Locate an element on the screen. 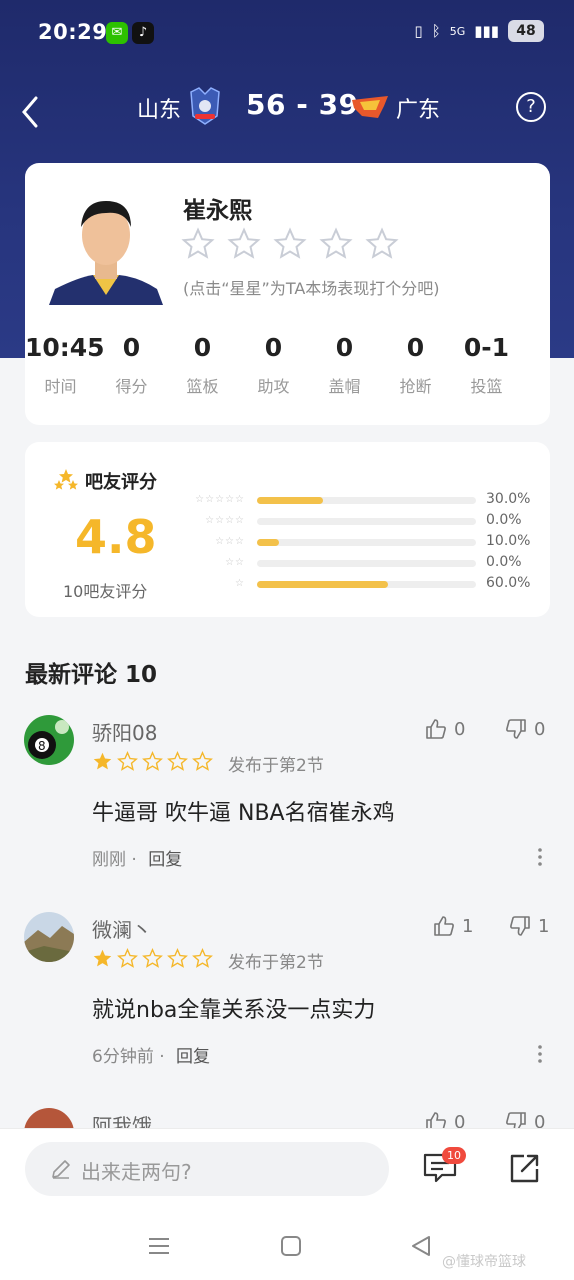 This screenshot has width=574, height=1280. stat-label: 投篮 is located at coordinates (486, 386).